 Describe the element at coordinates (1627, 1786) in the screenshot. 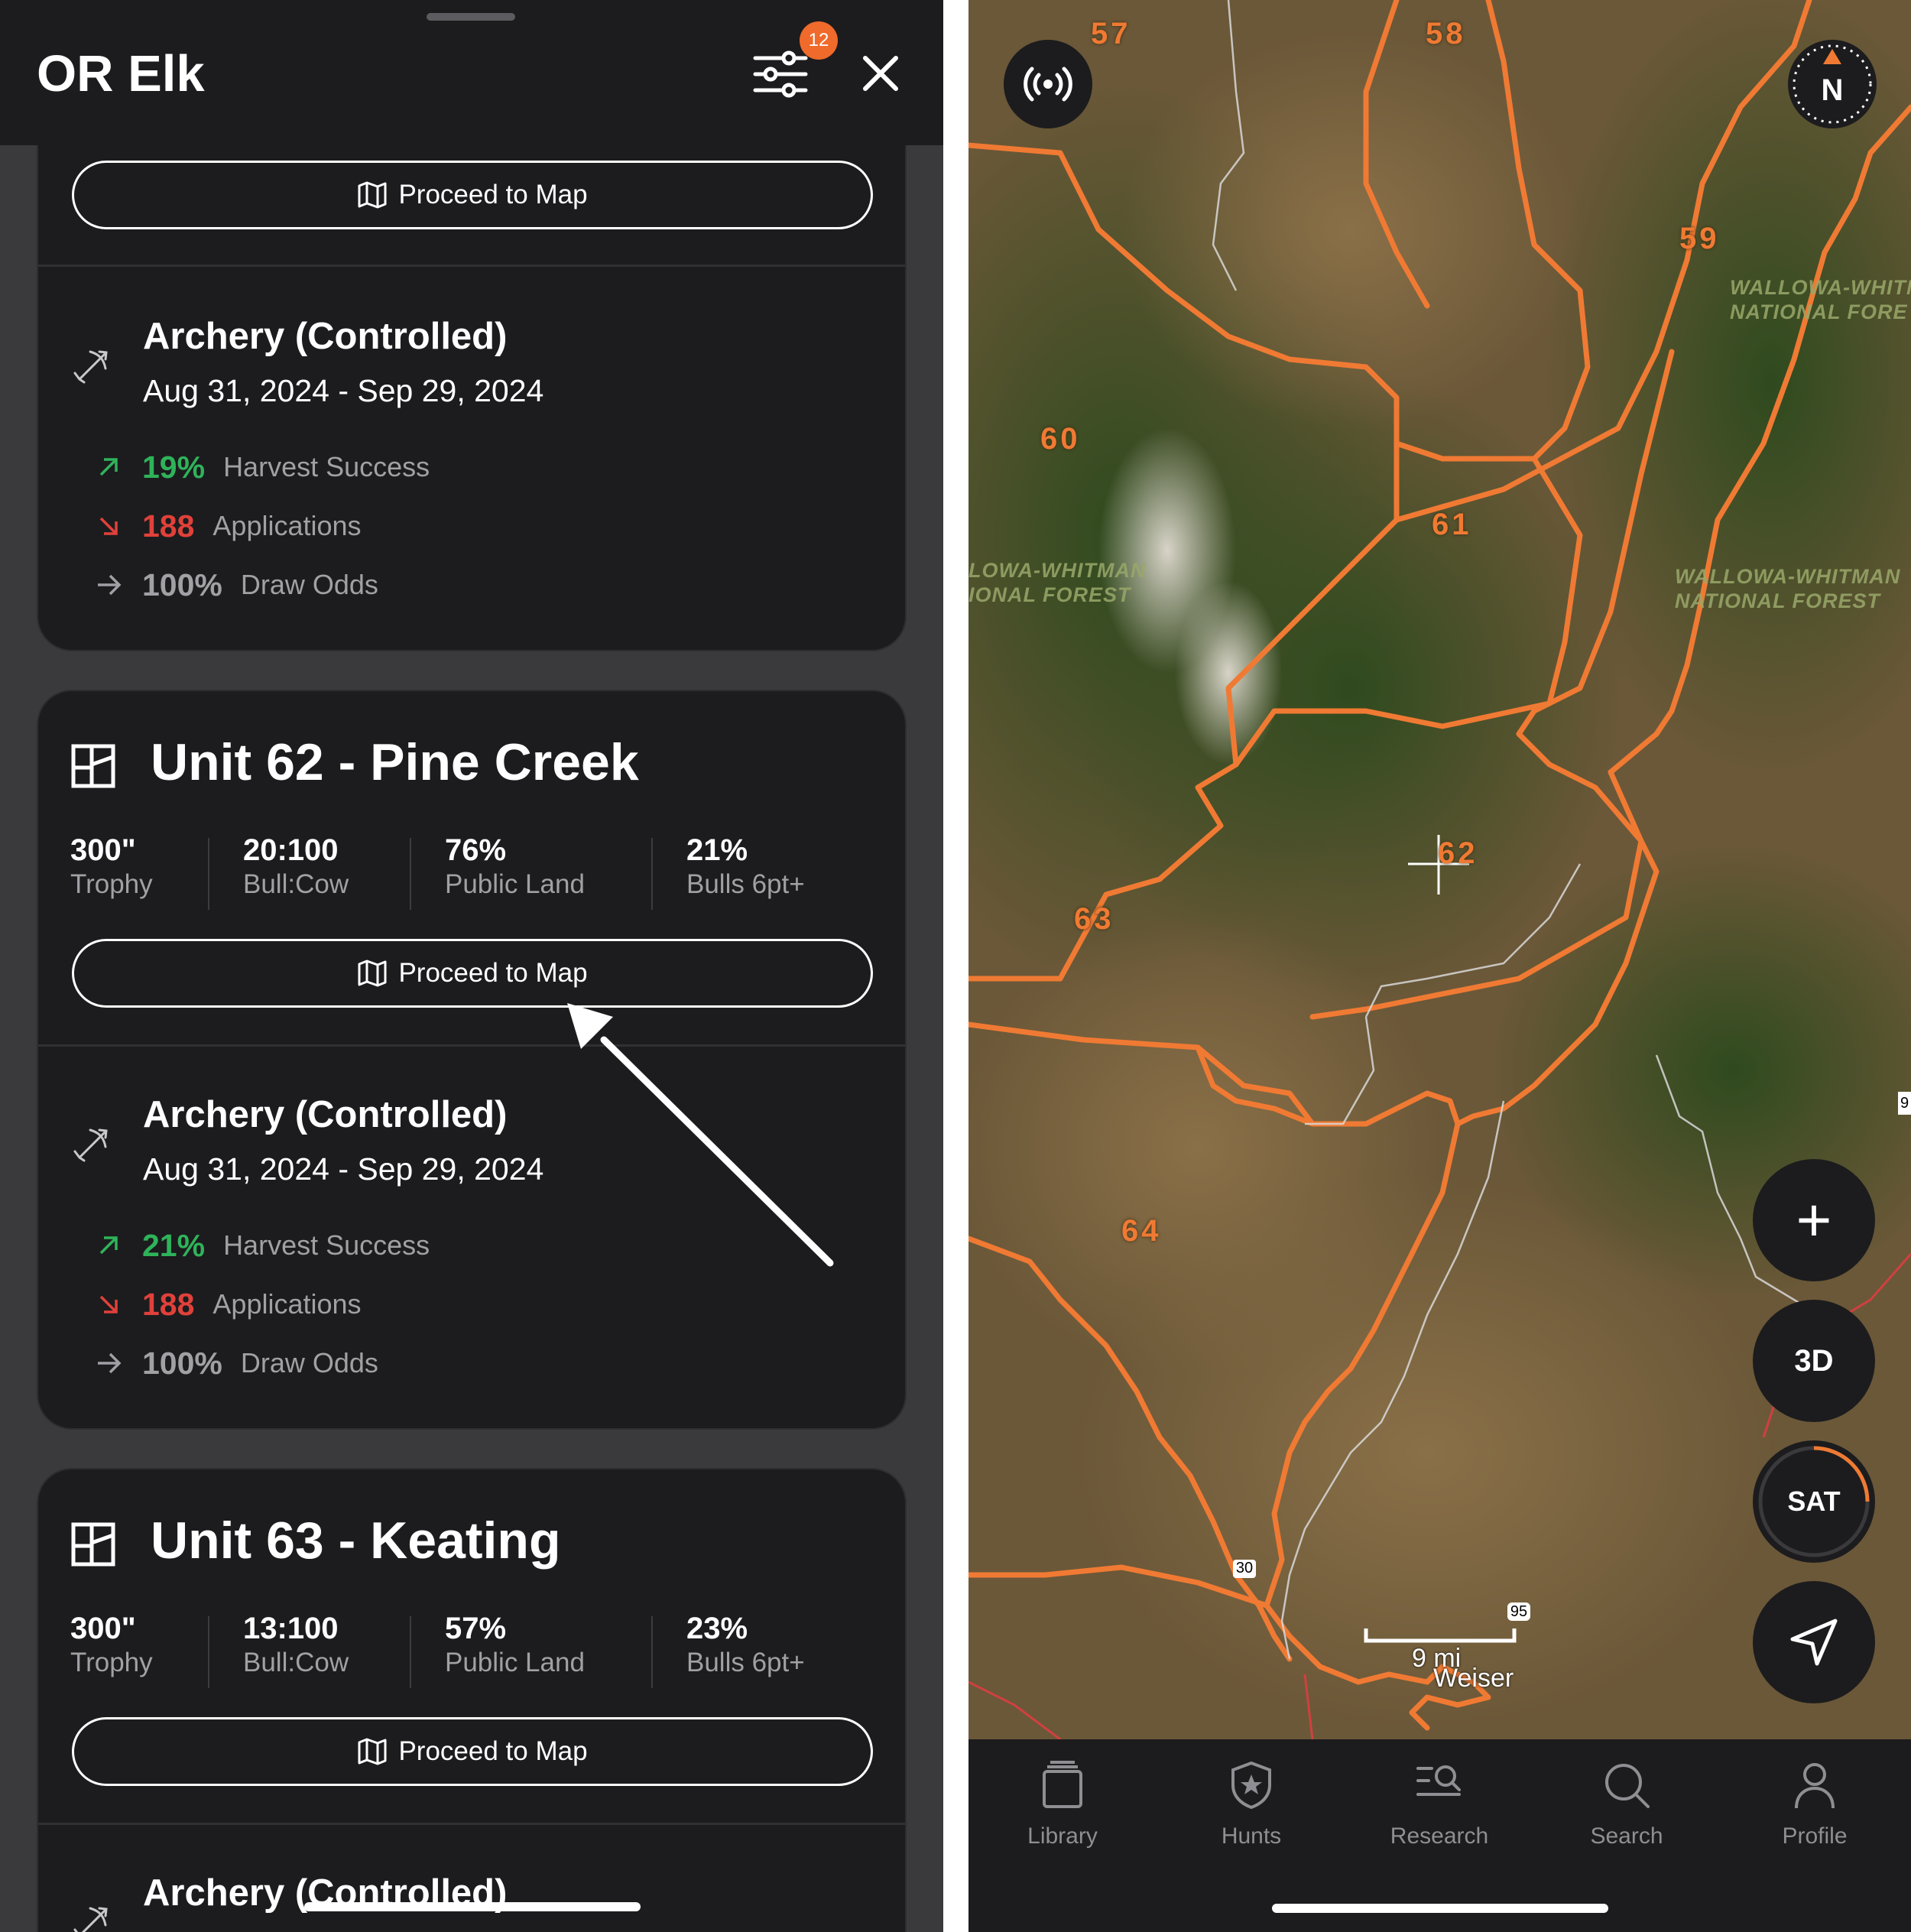

I see `search-icon` at that location.